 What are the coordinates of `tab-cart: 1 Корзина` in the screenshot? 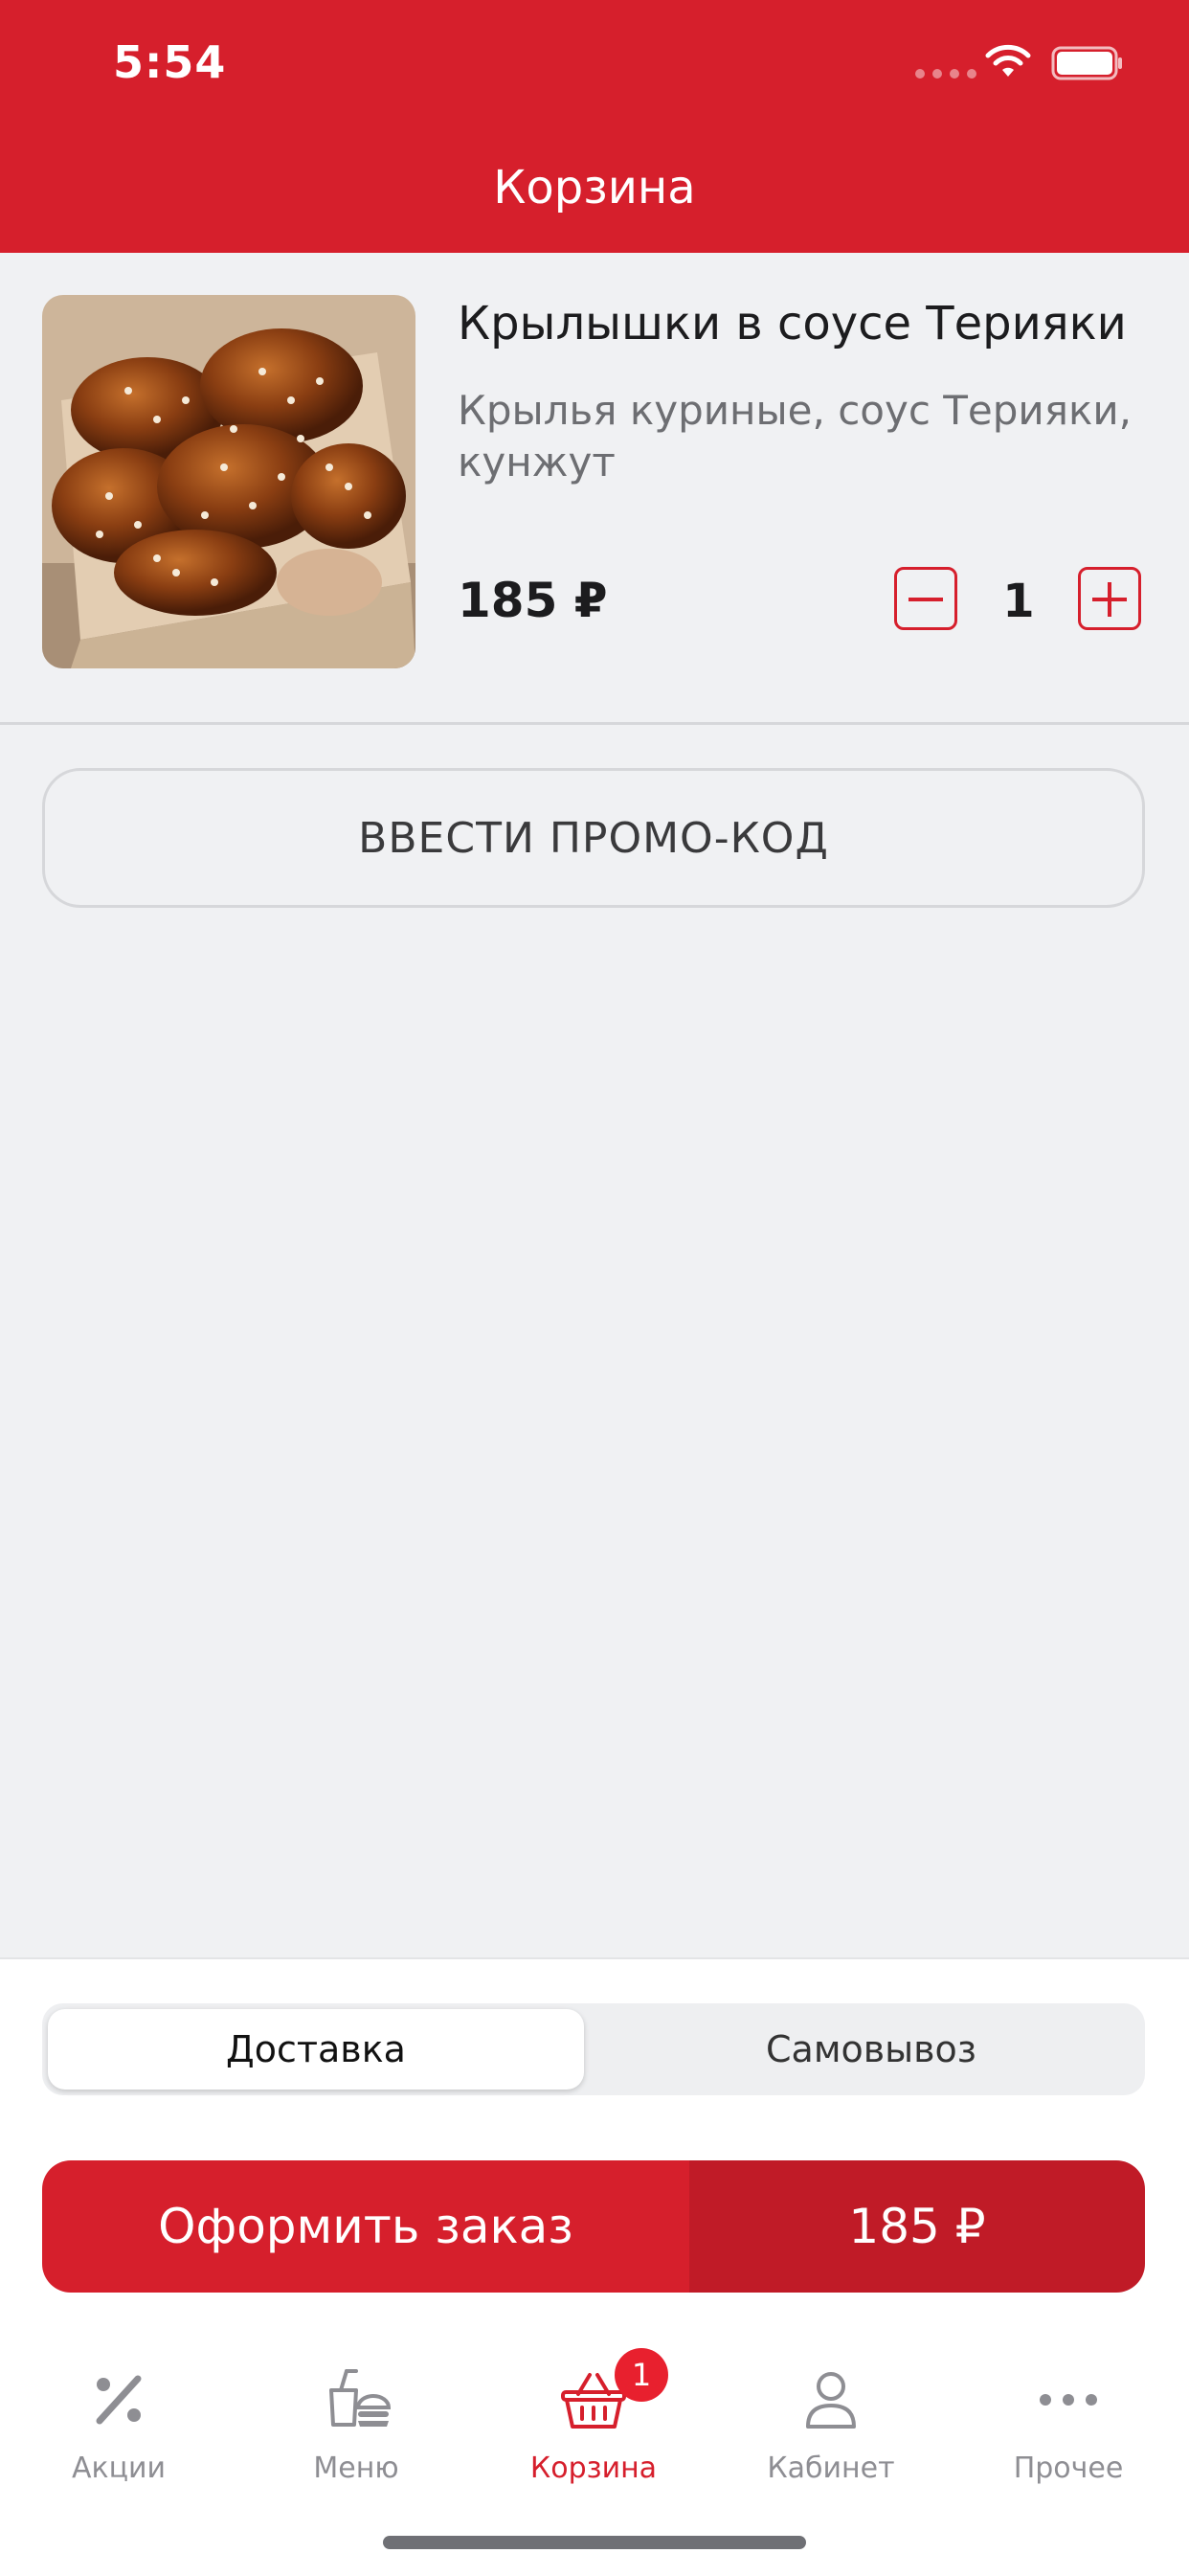 It's located at (593, 2433).